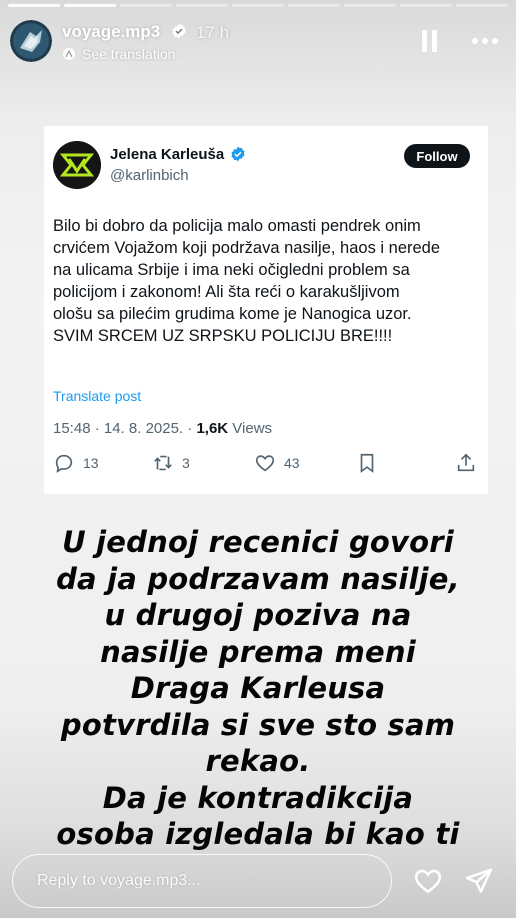 The width and height of the screenshot is (516, 918). What do you see at coordinates (258, 651) in the screenshot?
I see `caption-line: nasilje prema meni` at bounding box center [258, 651].